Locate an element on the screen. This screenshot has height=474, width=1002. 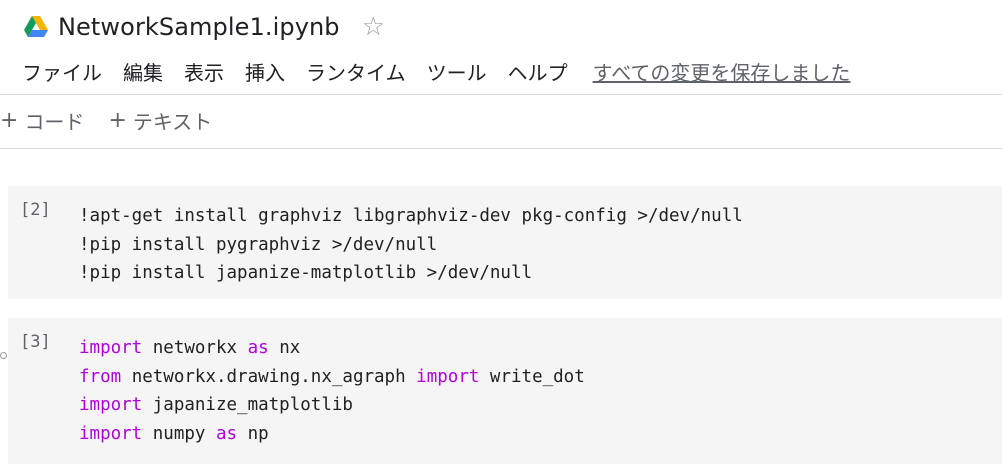
code-text: write_dot is located at coordinates (532, 376).